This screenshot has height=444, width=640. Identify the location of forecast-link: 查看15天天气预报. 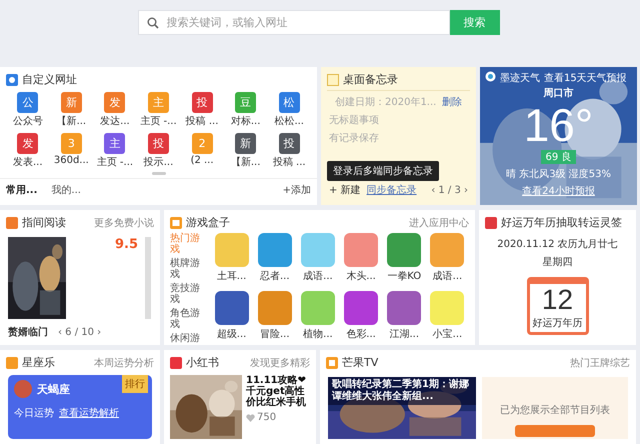
(585, 78).